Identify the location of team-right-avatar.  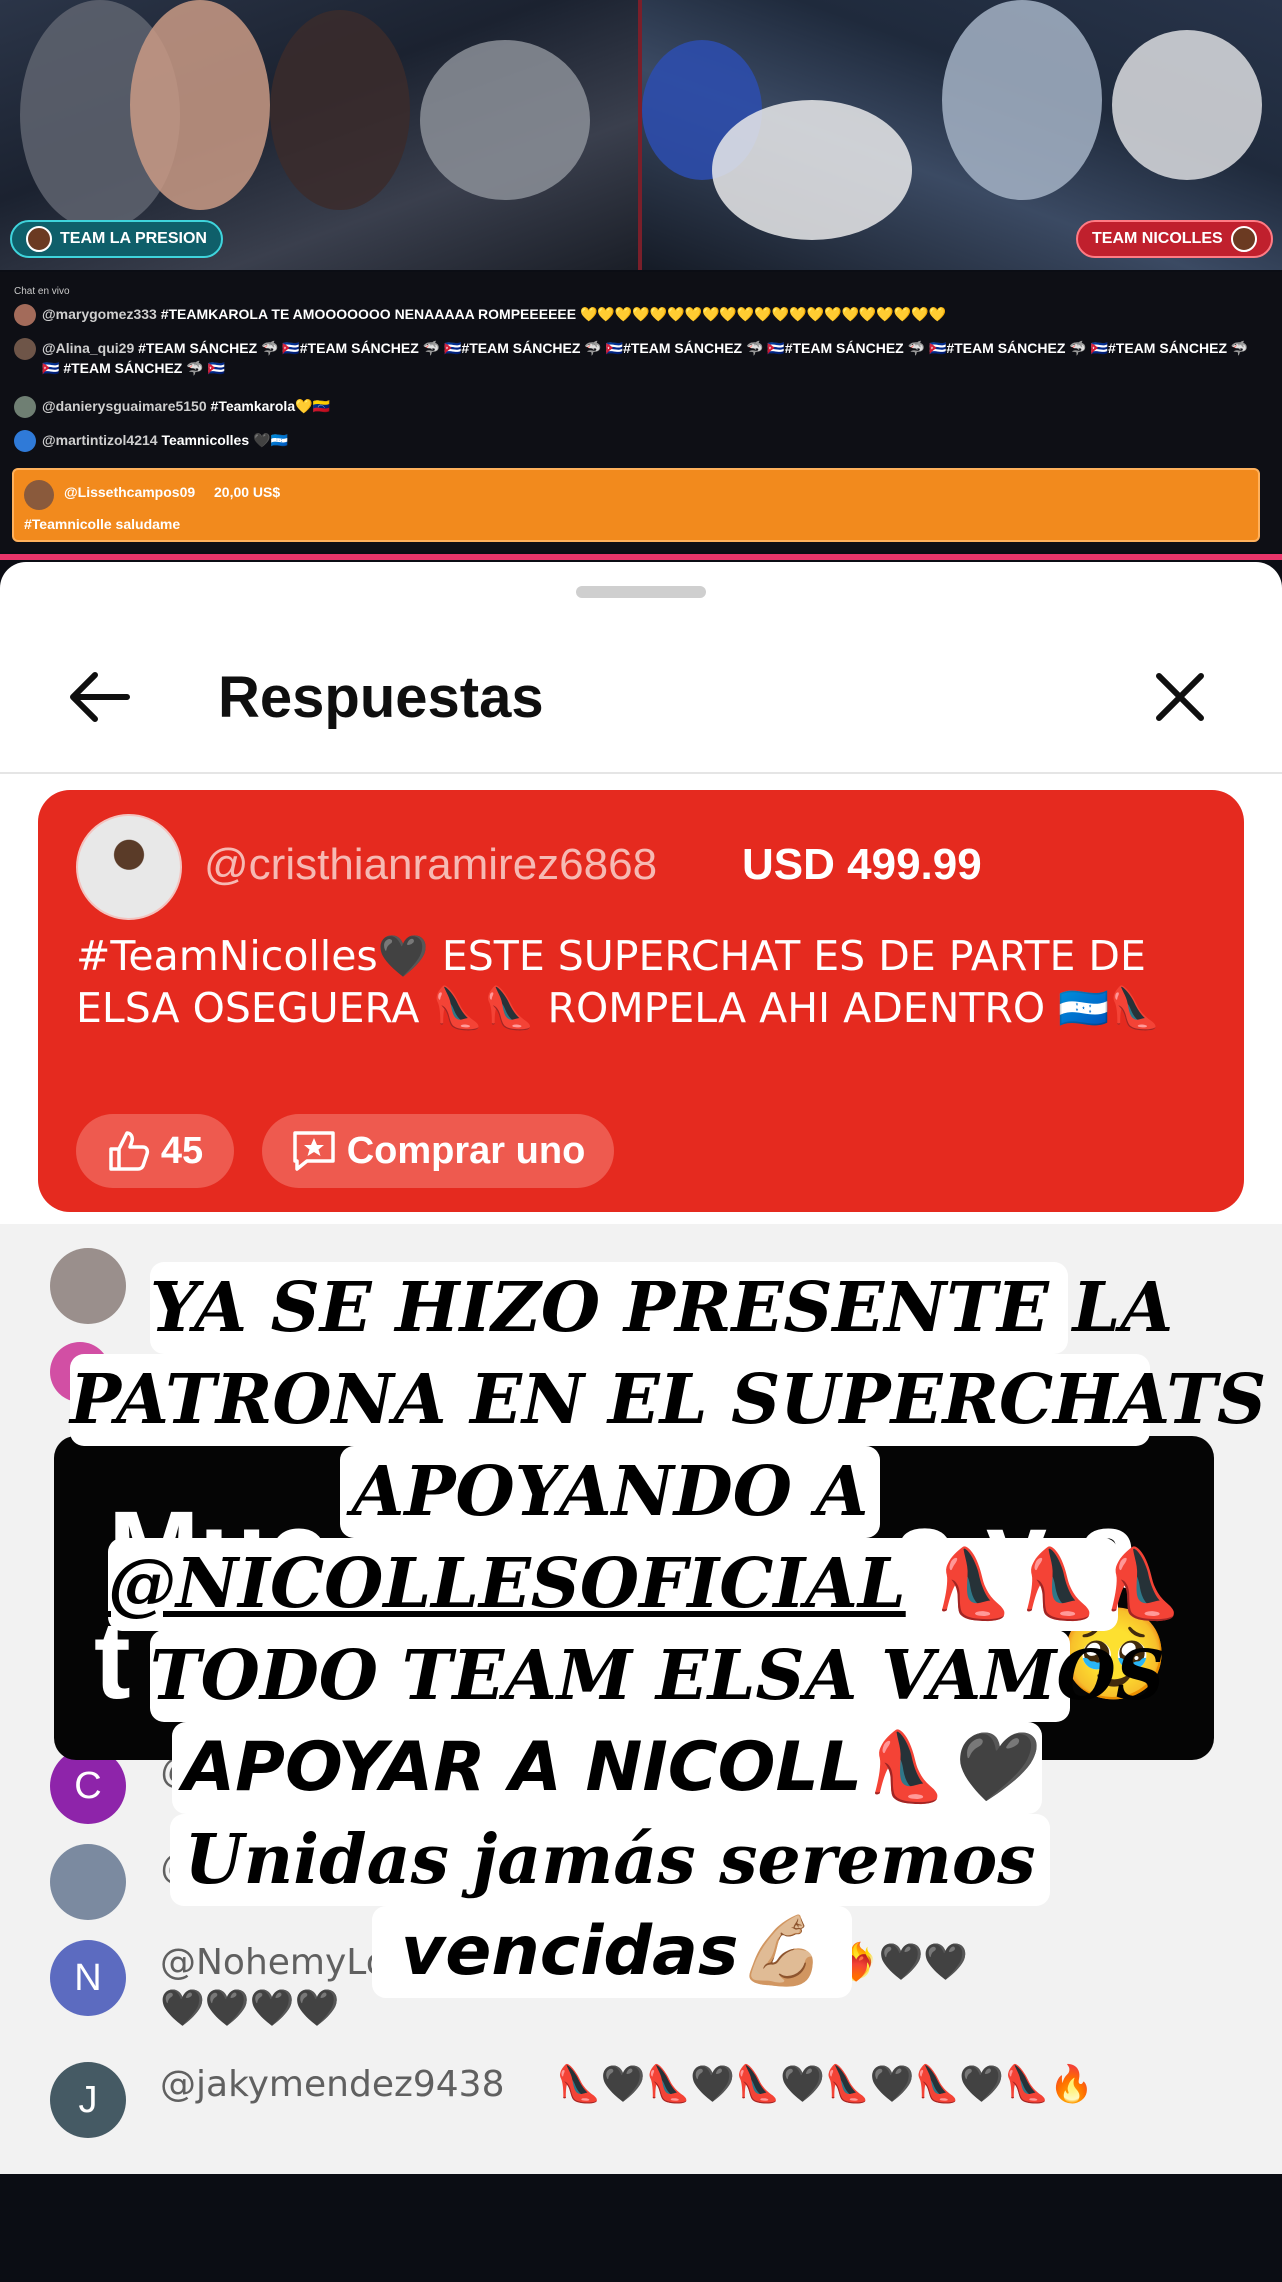
(1243, 239).